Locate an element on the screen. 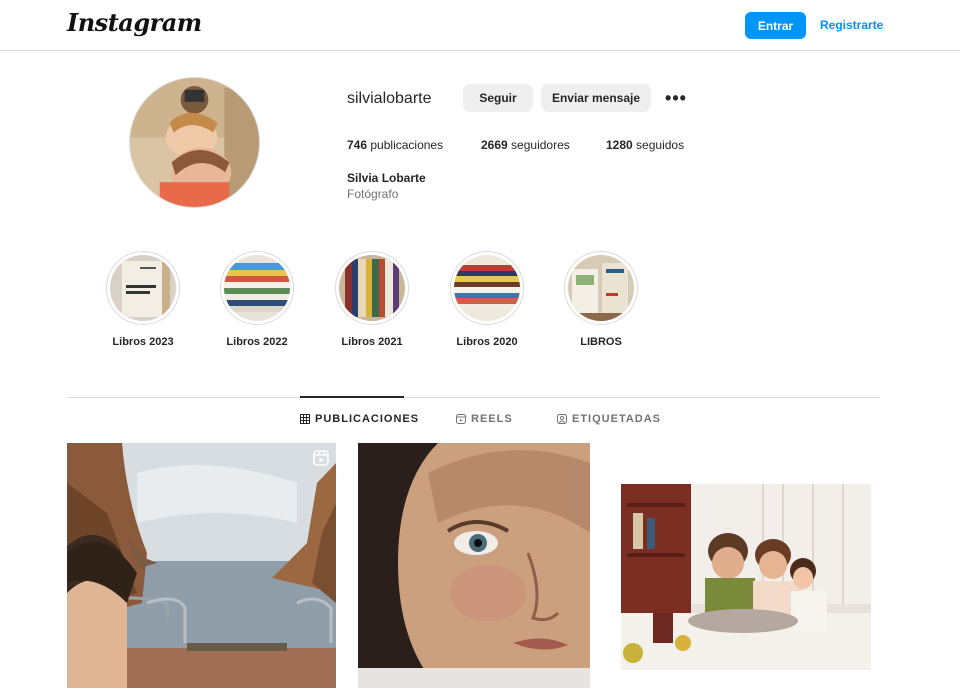 The image size is (960, 688). top-navigation-bar: Instagram Entrar Registrarte is located at coordinates (480, 25).